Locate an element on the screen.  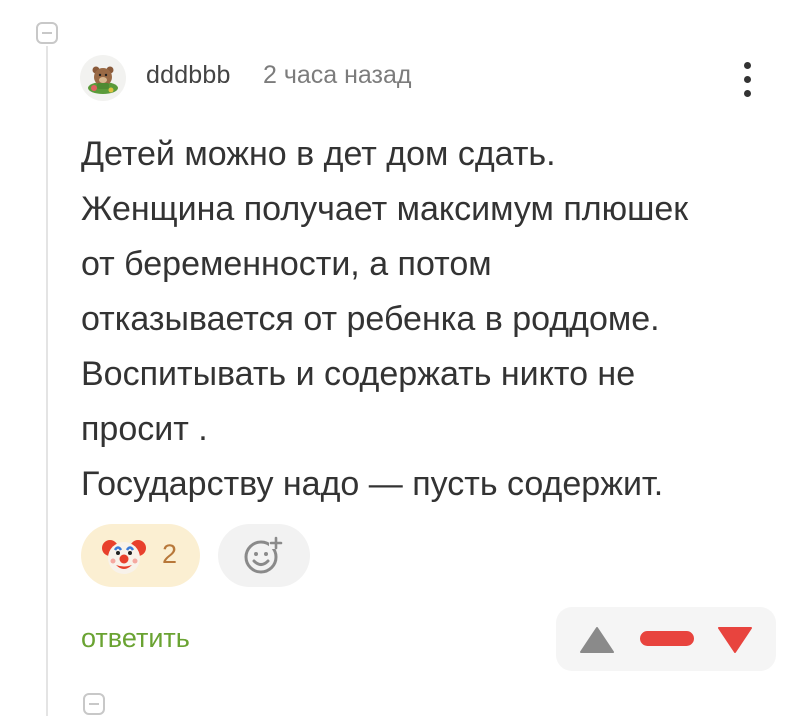
thread-line is located at coordinates (47, 381).